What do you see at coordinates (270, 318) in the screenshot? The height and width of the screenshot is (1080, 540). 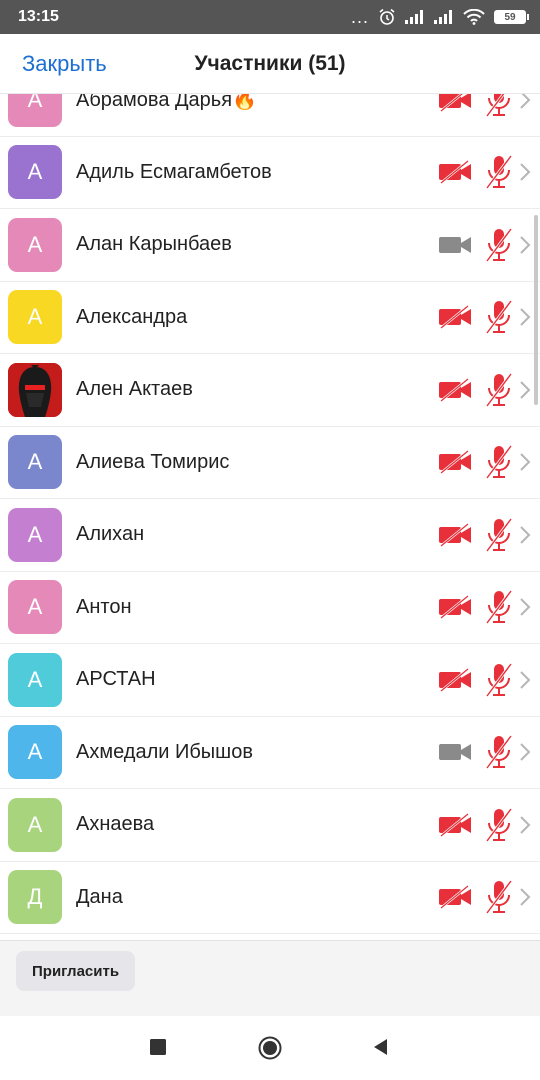 I see `participant-row: А Александра` at bounding box center [270, 318].